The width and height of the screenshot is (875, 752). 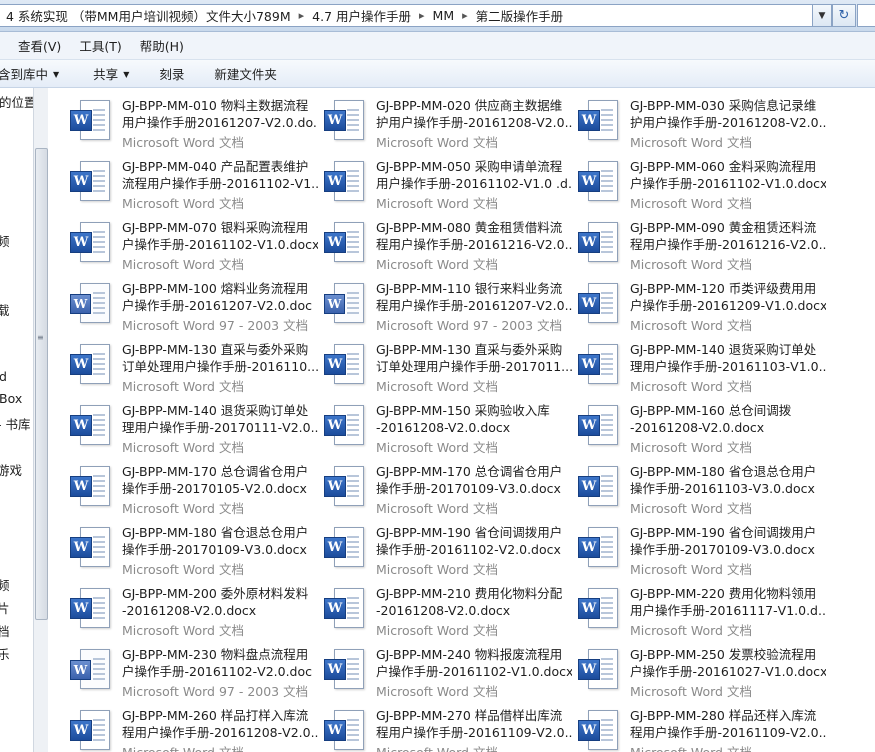 I want to click on new-folder-button: 新建文件夹, so click(x=245, y=73).